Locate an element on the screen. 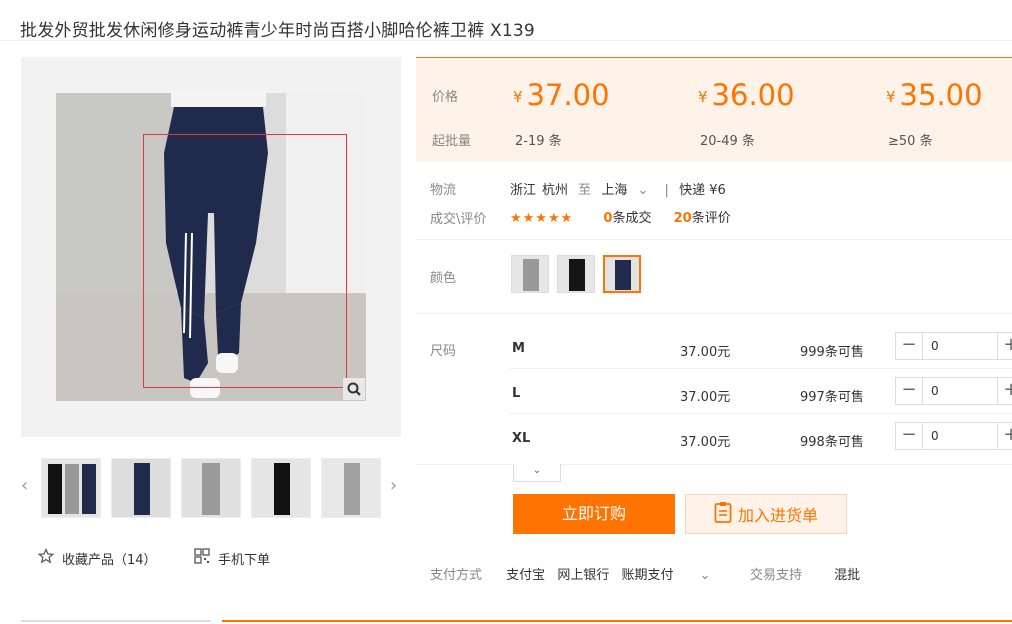  payment-method-credit: 账期支付 is located at coordinates (647, 575).